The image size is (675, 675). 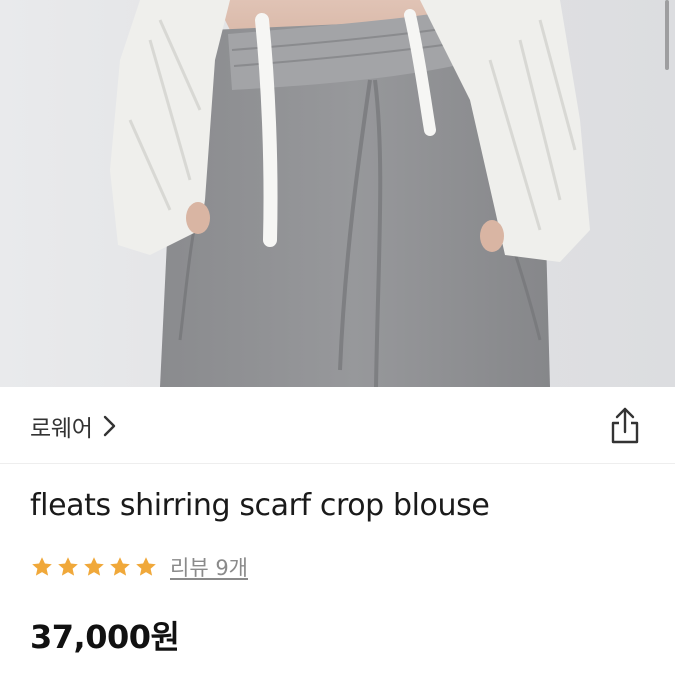 I want to click on rating-row: 리뷰 9개, so click(x=139, y=567).